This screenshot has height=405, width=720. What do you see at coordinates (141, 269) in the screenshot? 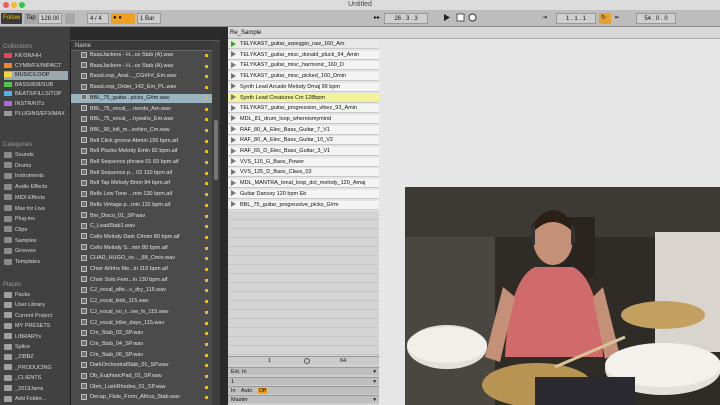
I see `file-row: Choir Ahhhs Me...in 115 bpm.aif` at bounding box center [141, 269].